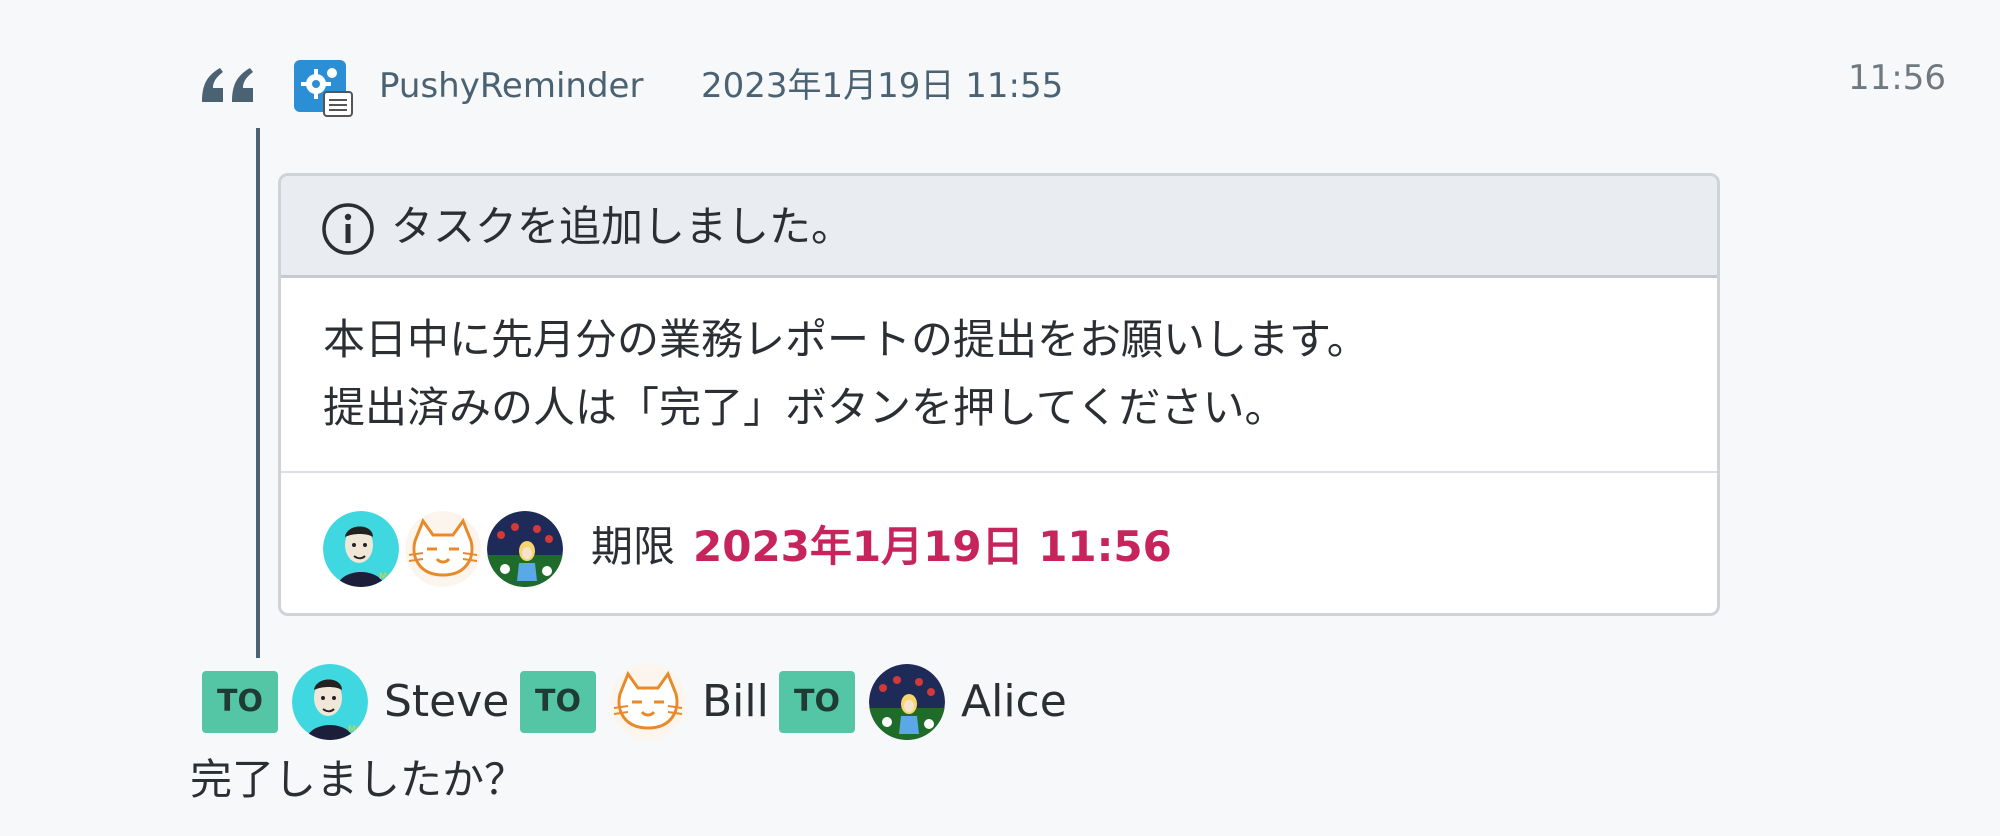 The height and width of the screenshot is (836, 2000). Describe the element at coordinates (258, 393) in the screenshot. I see `quote-bar` at that location.